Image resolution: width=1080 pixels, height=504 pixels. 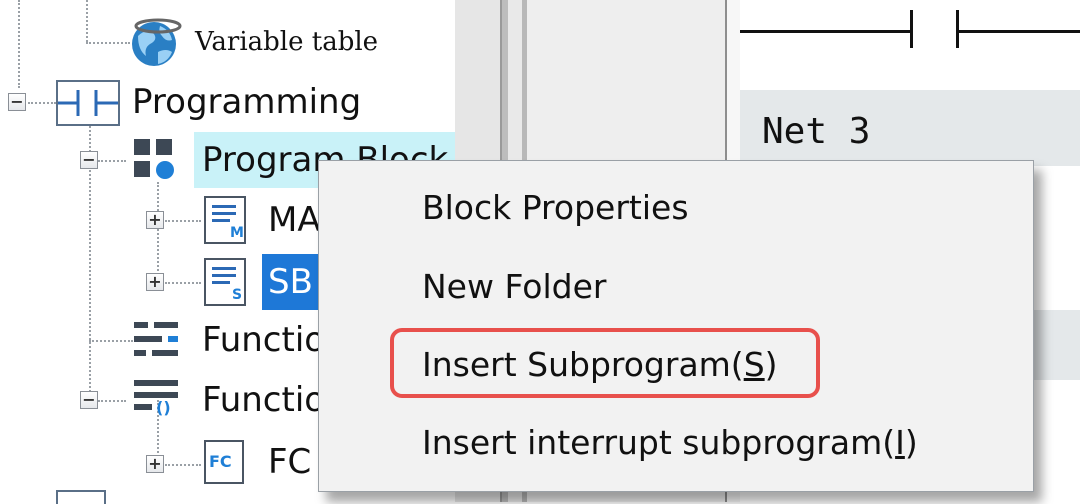 I want to click on function-icon: (), so click(x=156, y=400).